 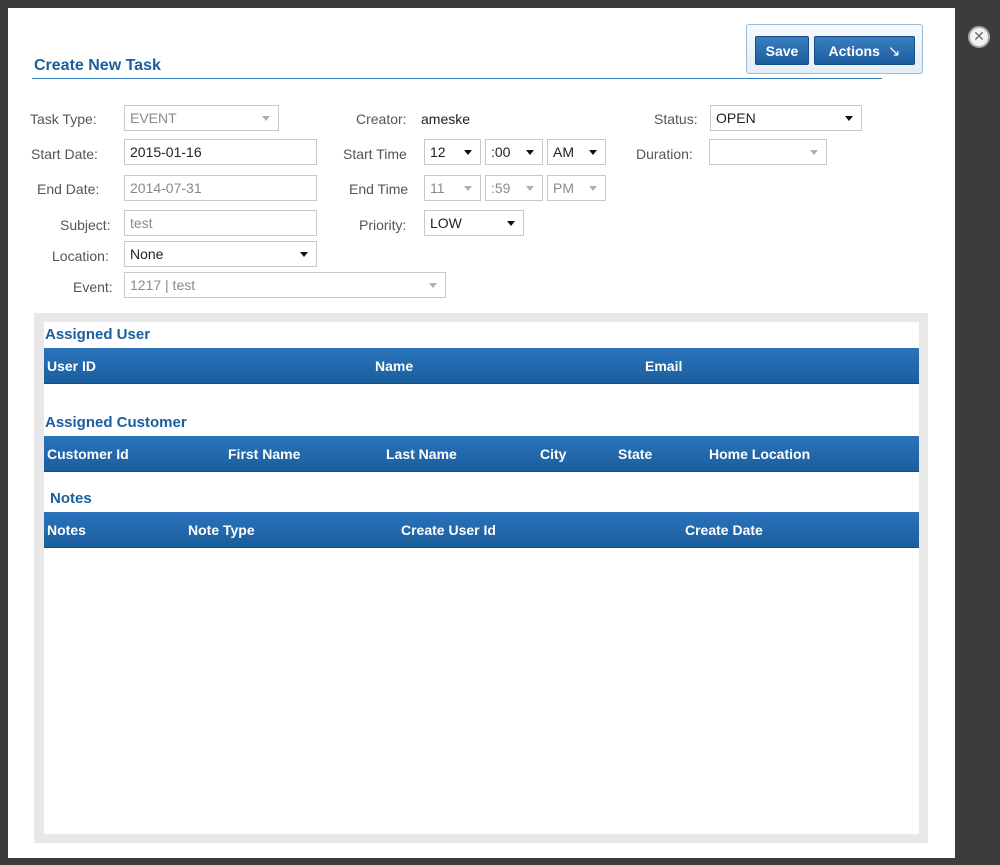 I want to click on assigned-user-grid-header: User ID Name Email, so click(x=481, y=366).